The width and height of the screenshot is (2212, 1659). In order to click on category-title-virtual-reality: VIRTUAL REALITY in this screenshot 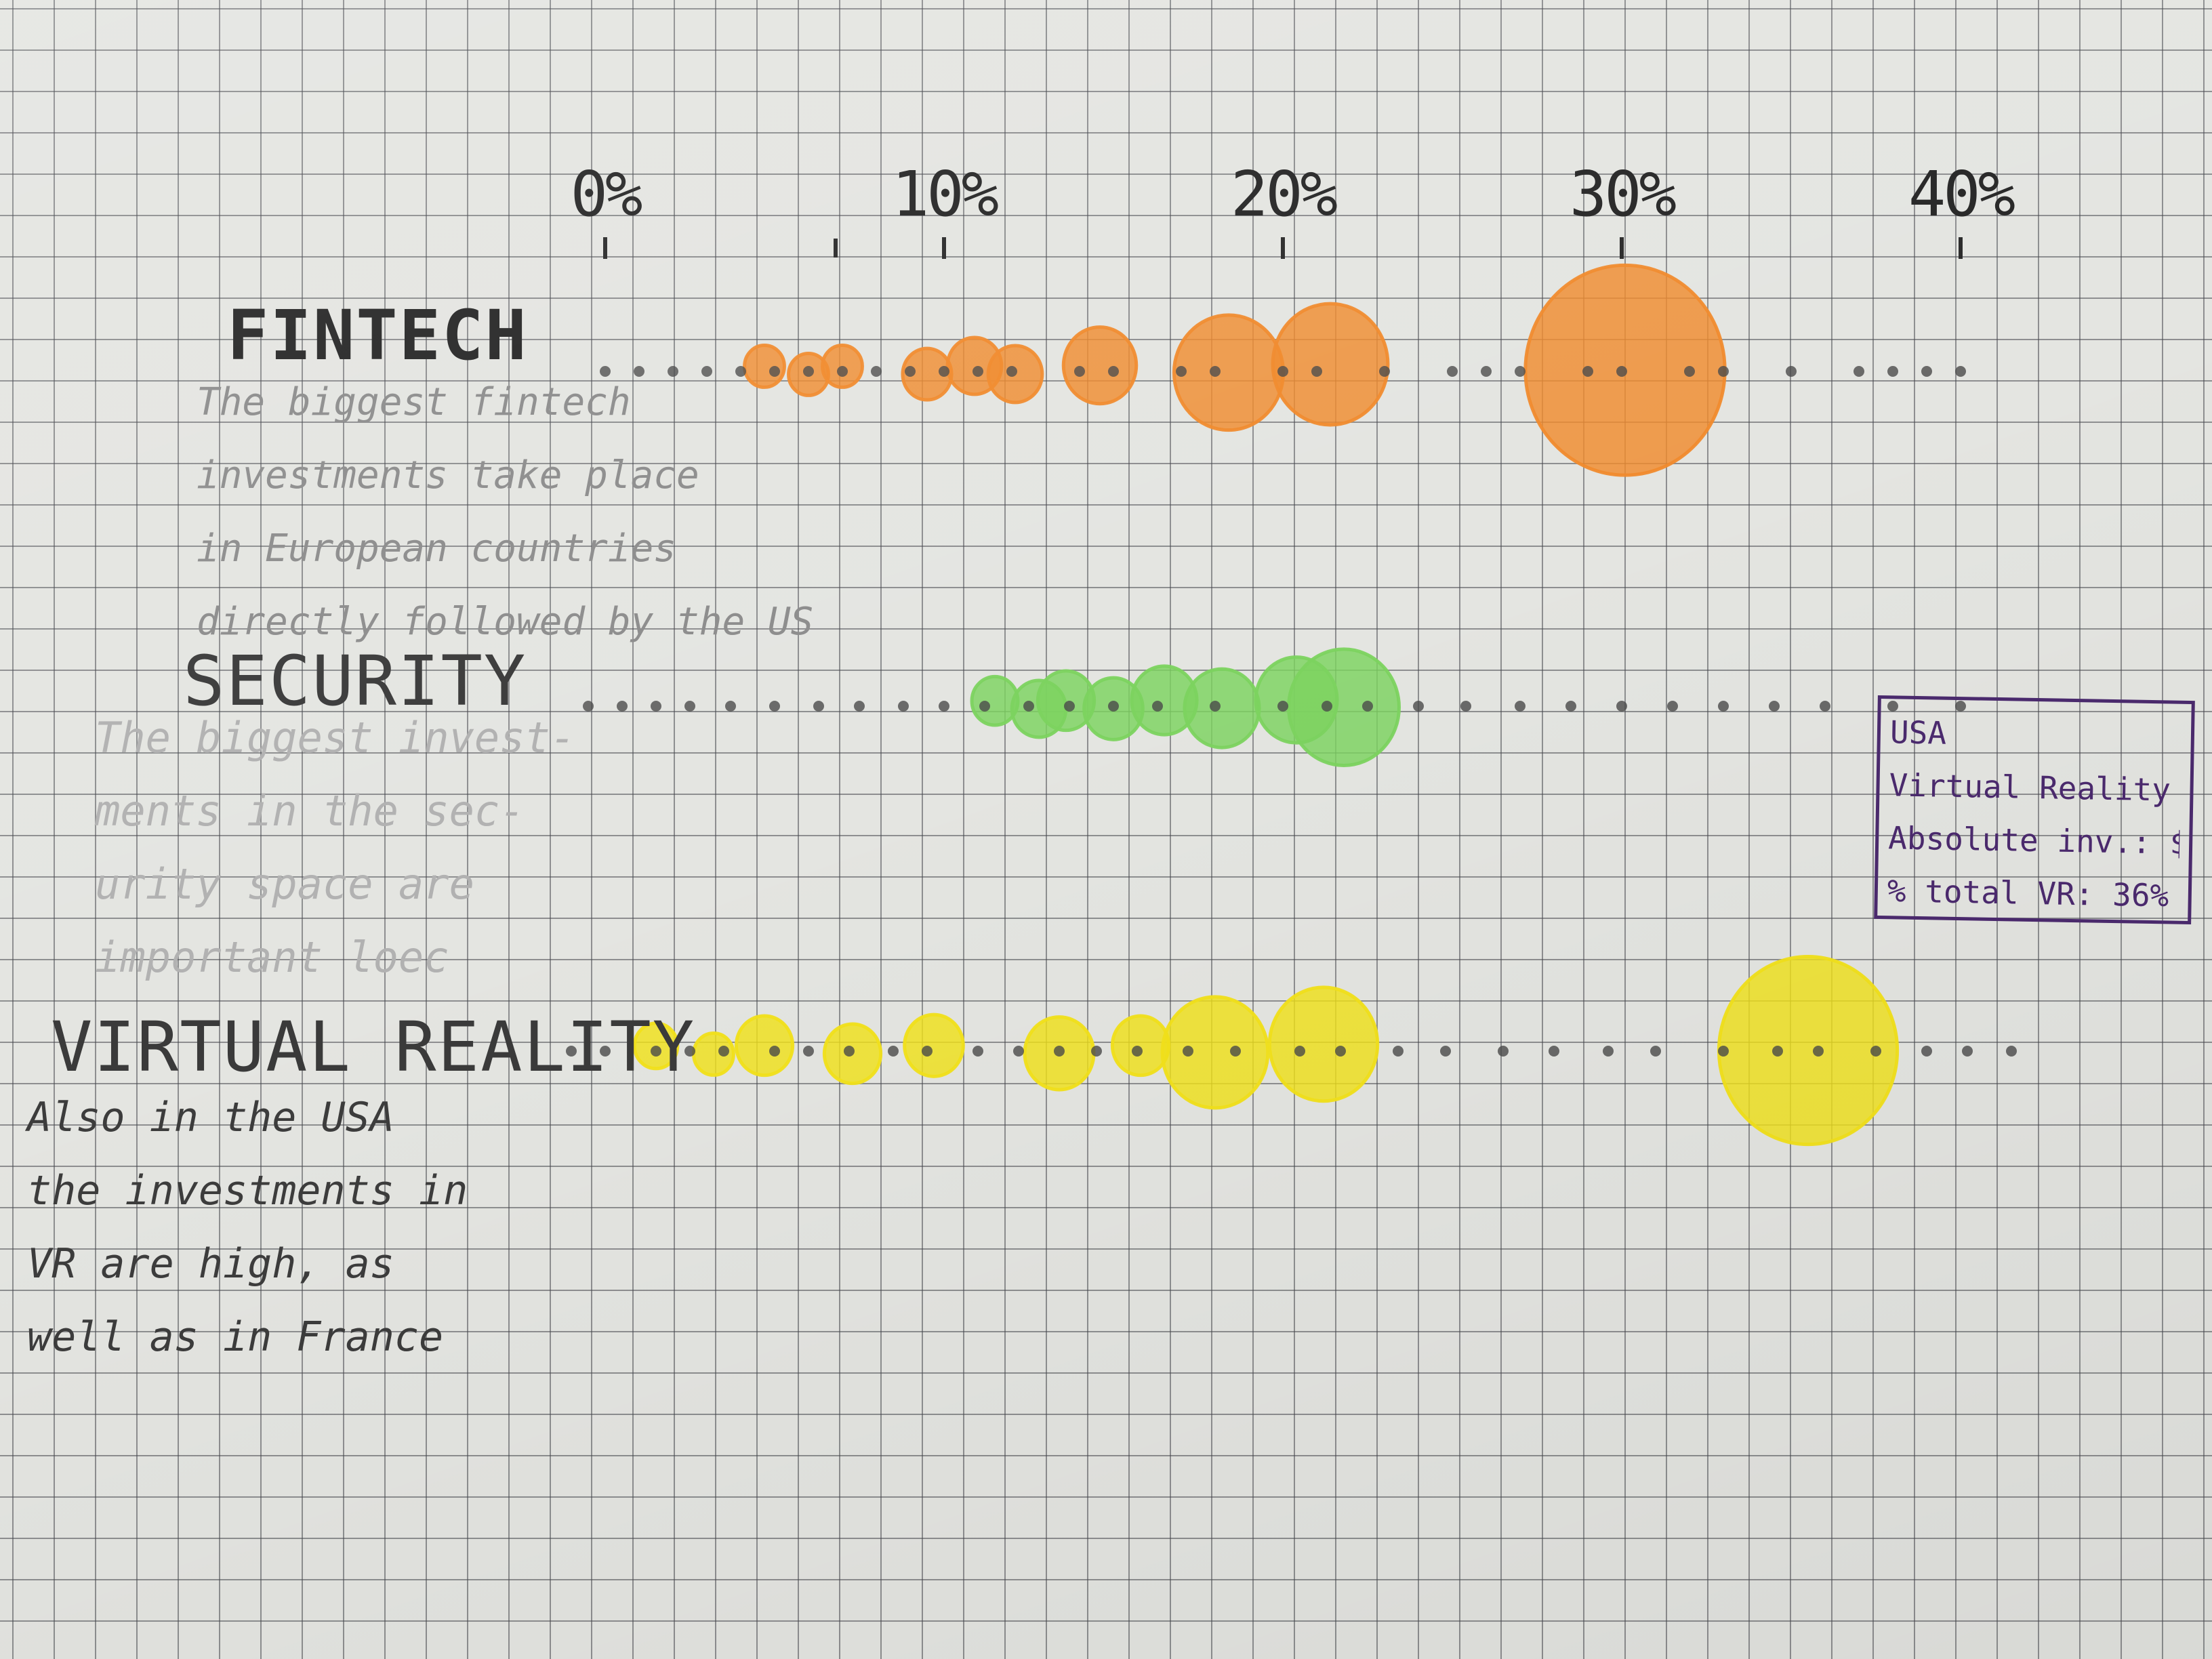, I will do `click(373, 1047)`.